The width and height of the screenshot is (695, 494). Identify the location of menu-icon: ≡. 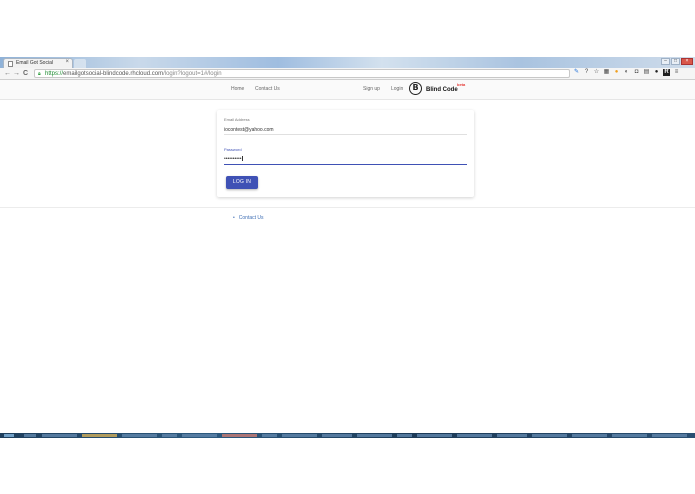
(676, 72).